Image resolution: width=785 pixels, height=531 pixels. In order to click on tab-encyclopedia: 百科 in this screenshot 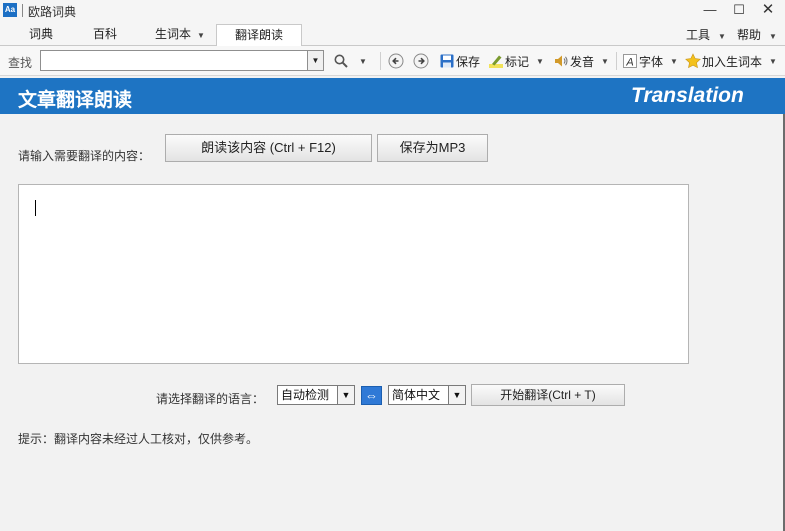, I will do `click(105, 35)`.